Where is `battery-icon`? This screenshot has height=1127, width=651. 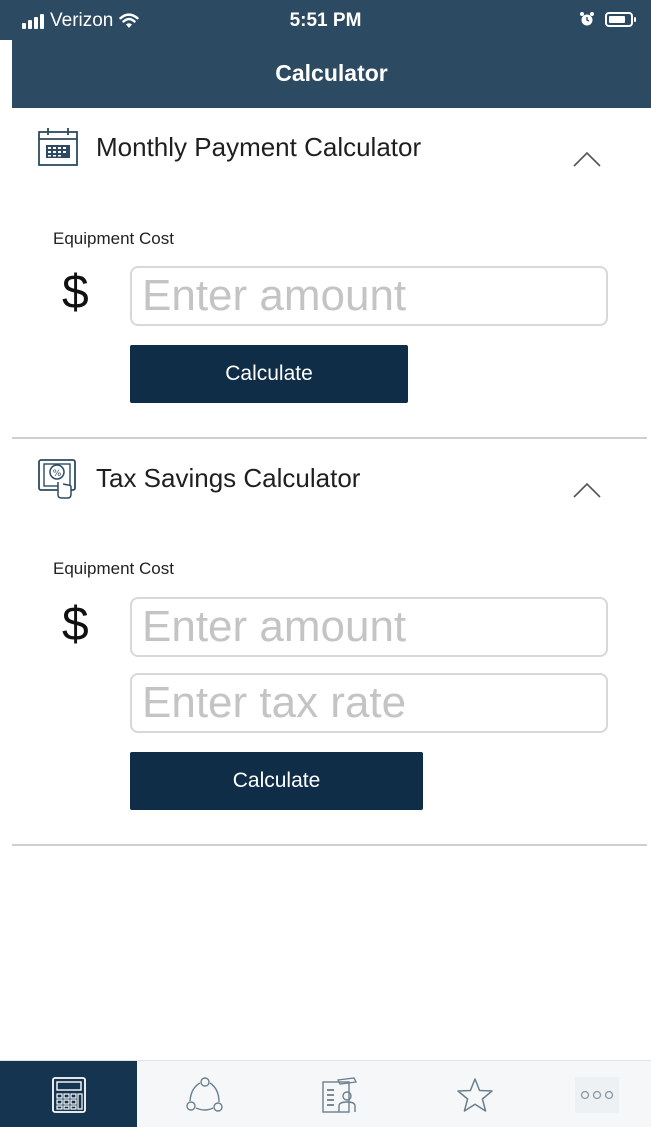
battery-icon is located at coordinates (620, 19).